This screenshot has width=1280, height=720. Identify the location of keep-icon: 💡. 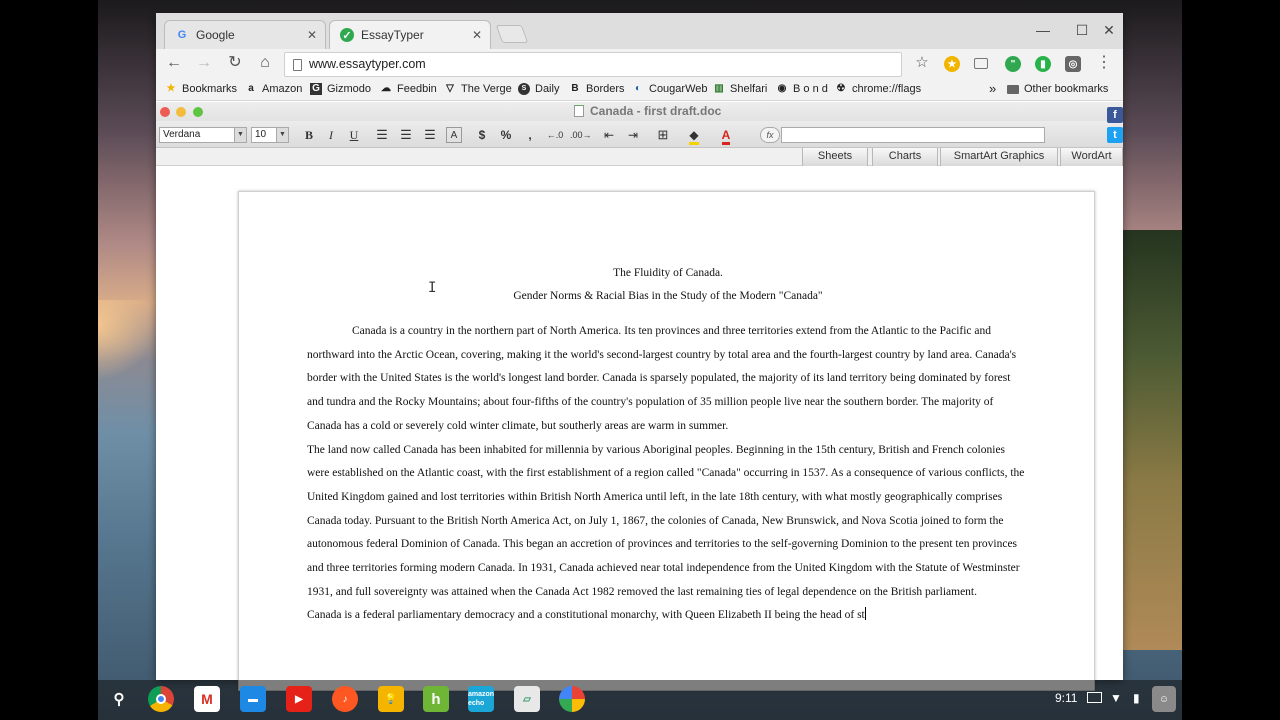
(391, 699).